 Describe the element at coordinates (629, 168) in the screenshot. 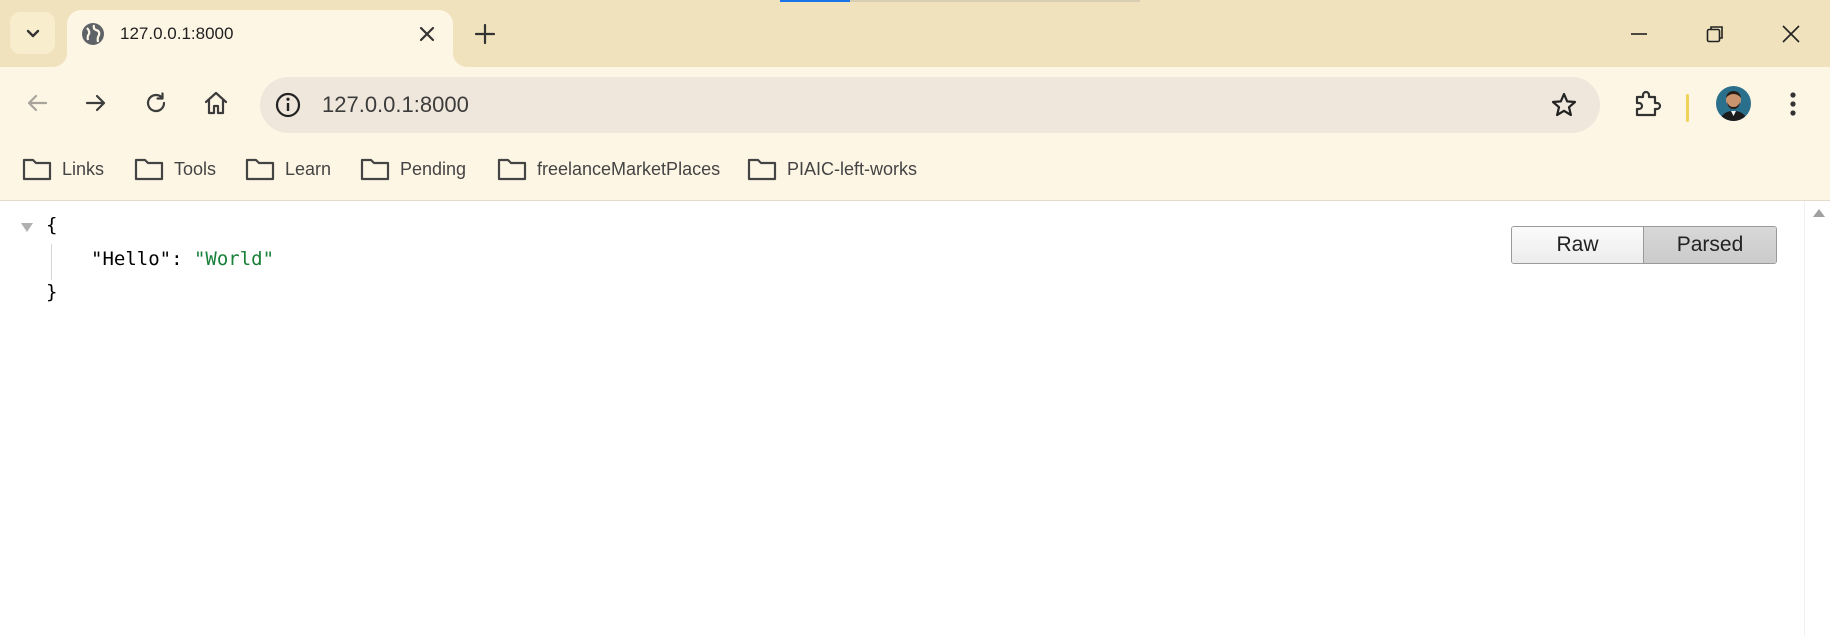

I see `bookmark-label: freelanceMarketPlaces` at that location.